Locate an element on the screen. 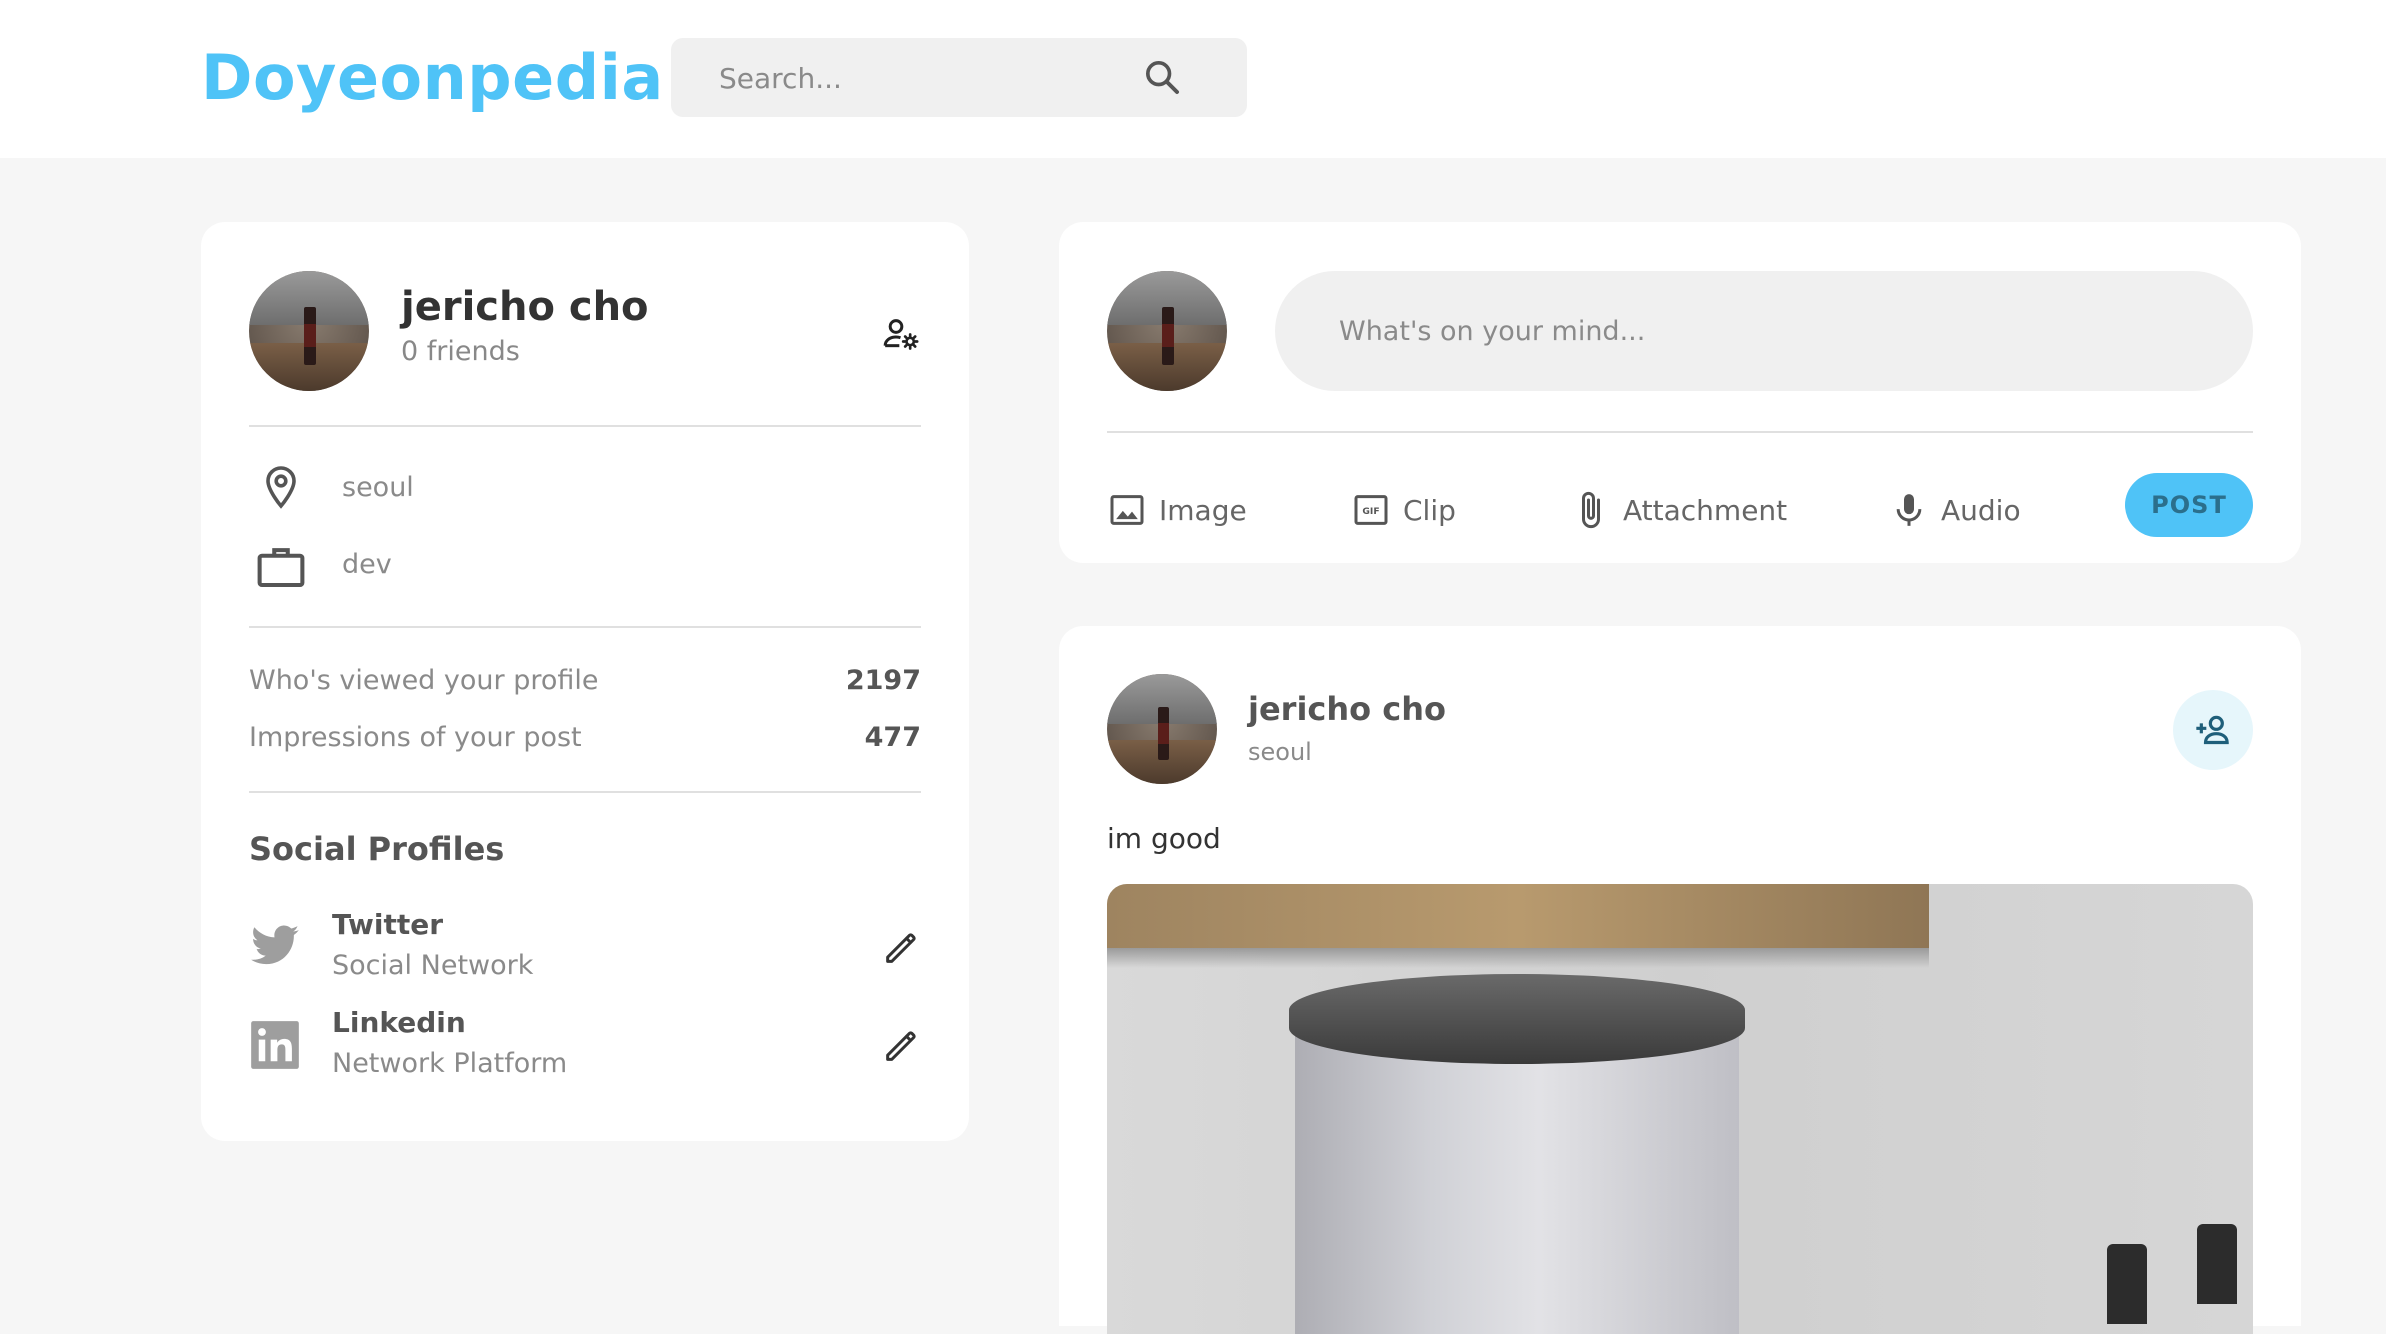  paperclip-icon is located at coordinates (1591, 510).